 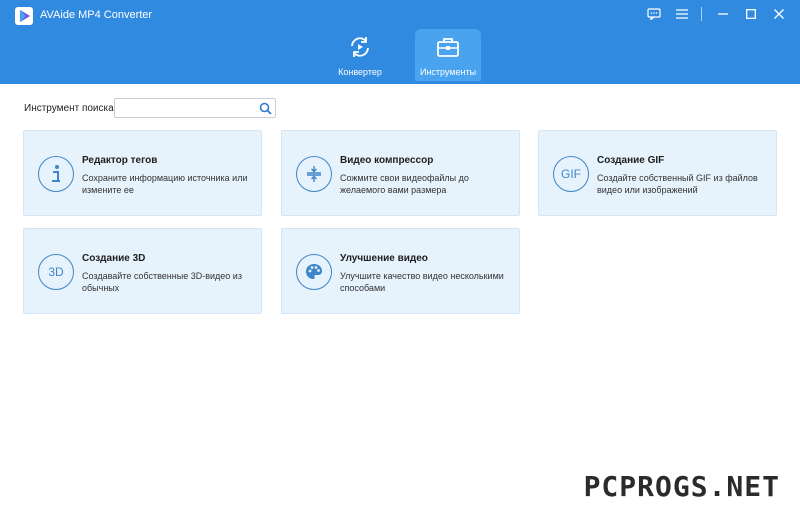 What do you see at coordinates (404, 55) in the screenshot?
I see `main-tabs: Конвертер Инструменты` at bounding box center [404, 55].